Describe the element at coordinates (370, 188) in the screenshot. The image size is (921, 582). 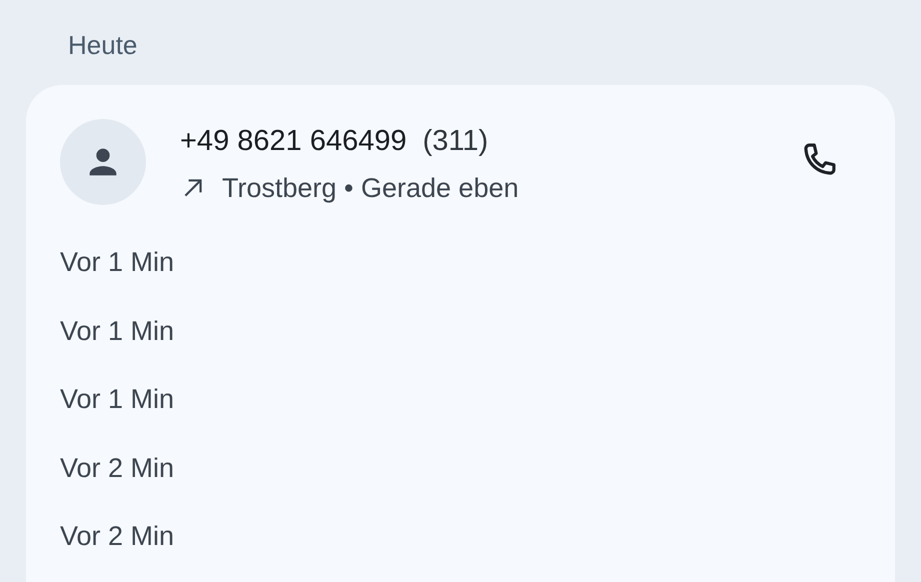
I see `call-detail: Trostberg • Gerade eben` at that location.